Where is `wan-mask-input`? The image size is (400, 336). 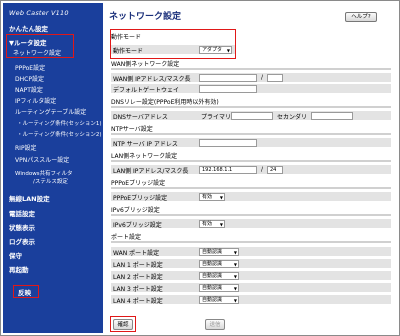
wan-mask-input is located at coordinates (275, 78).